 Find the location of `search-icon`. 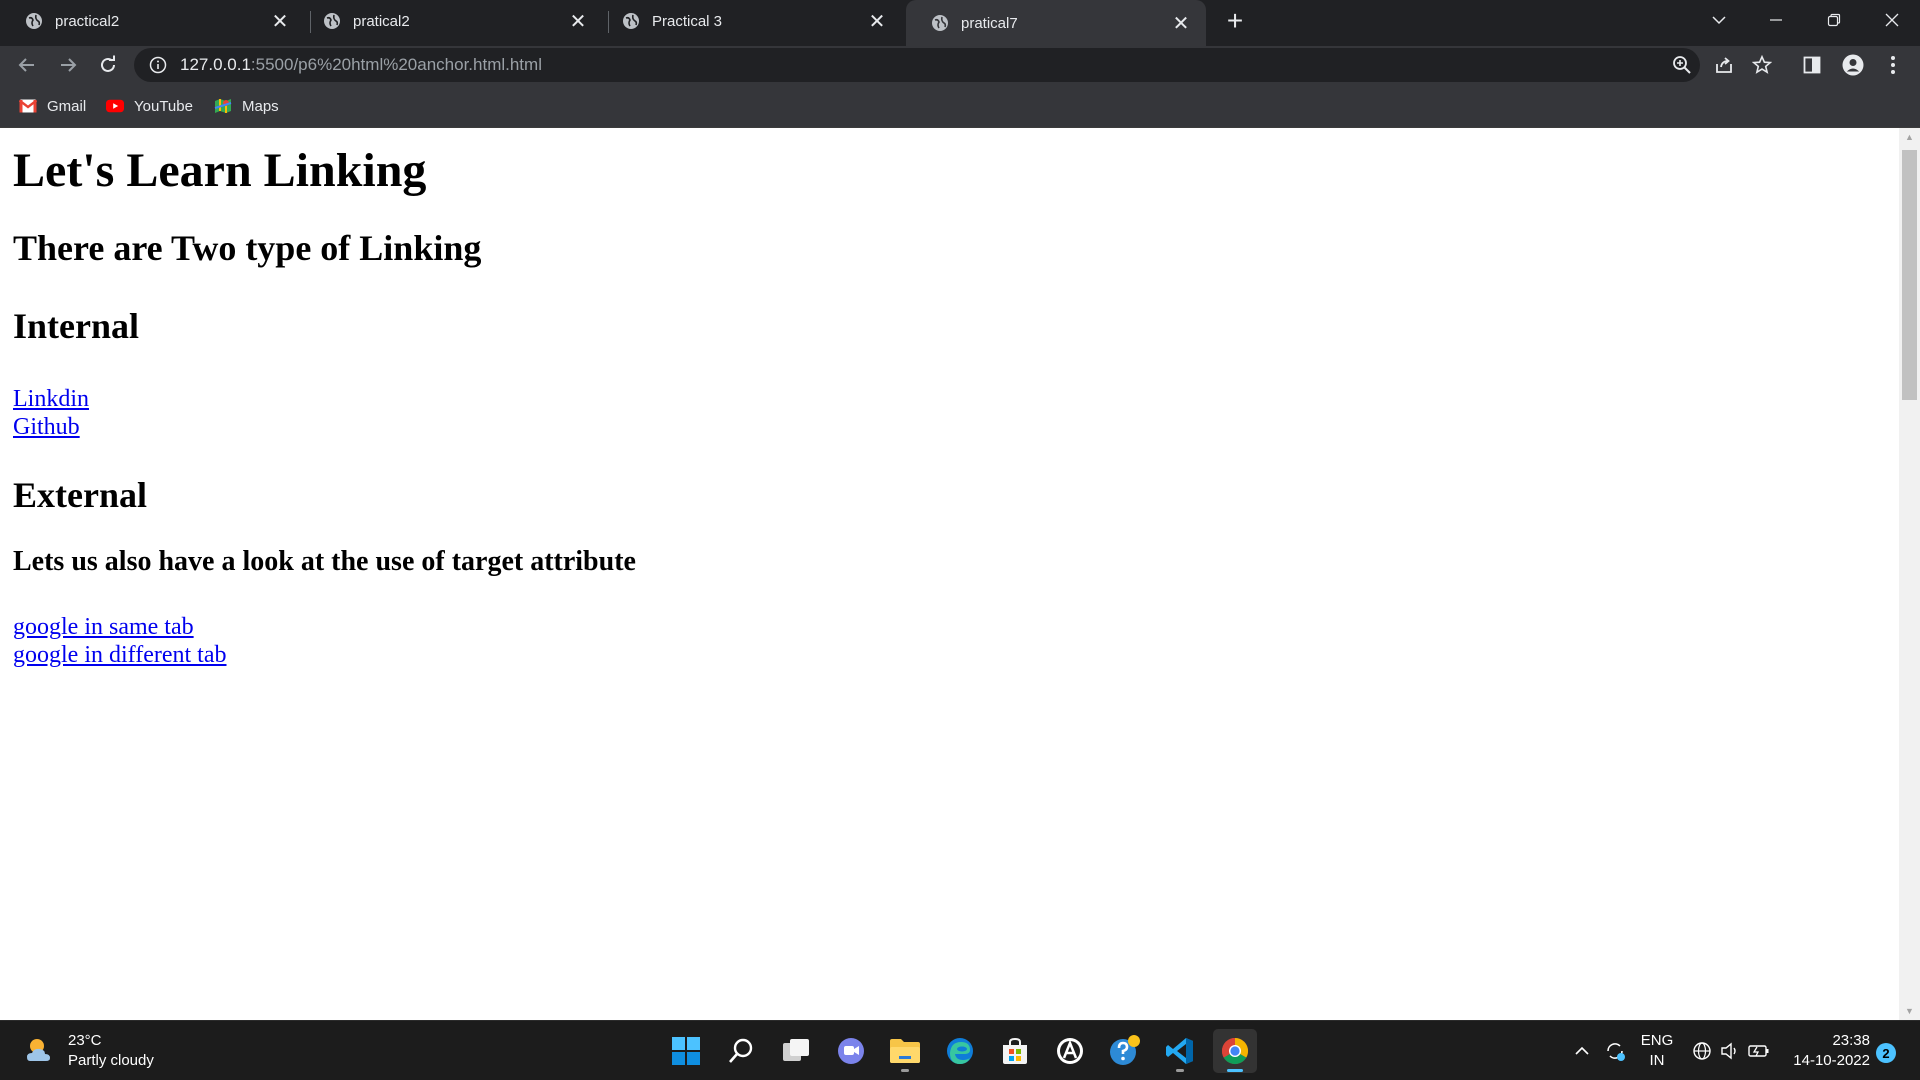

search-icon is located at coordinates (741, 1050).